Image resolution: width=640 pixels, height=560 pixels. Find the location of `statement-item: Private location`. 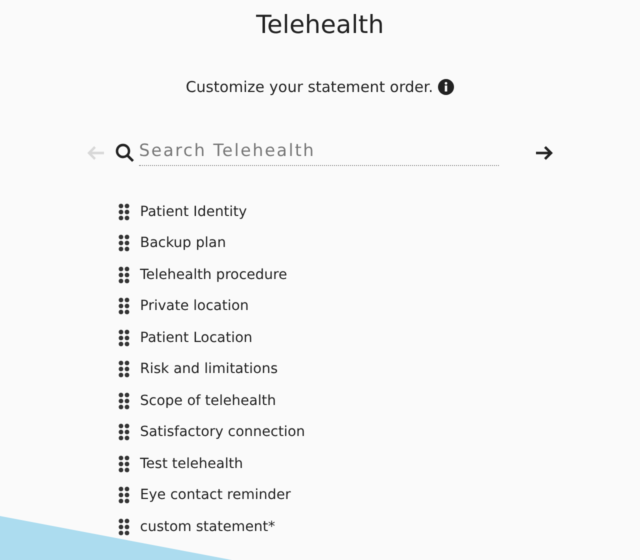

statement-item: Private location is located at coordinates (194, 306).